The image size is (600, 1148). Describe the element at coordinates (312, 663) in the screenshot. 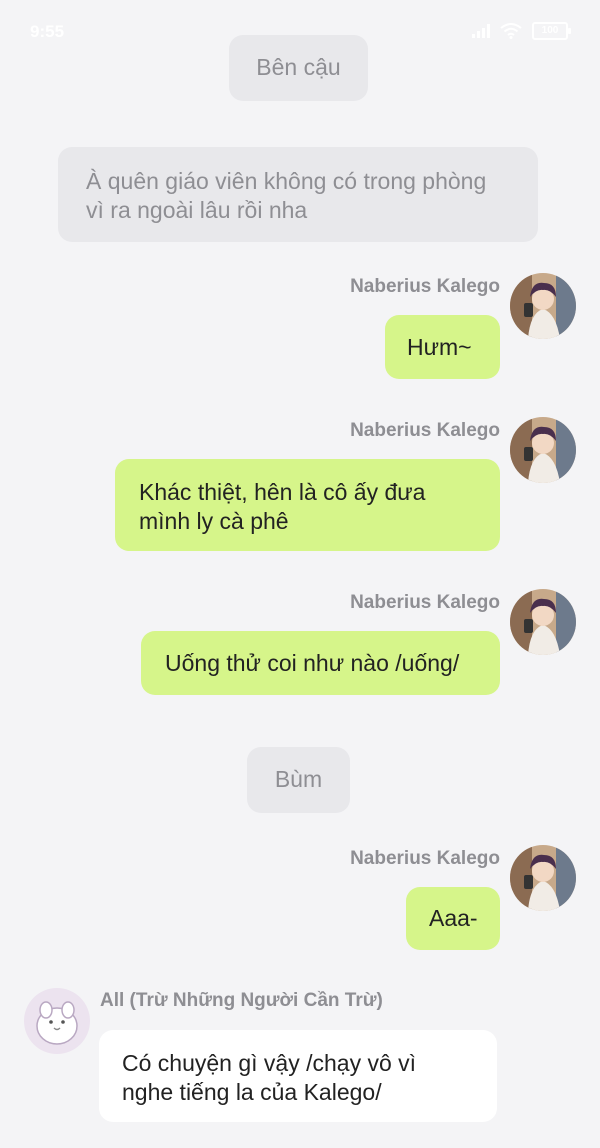

I see `message-text: Uống thử coi như nào /uống/` at that location.